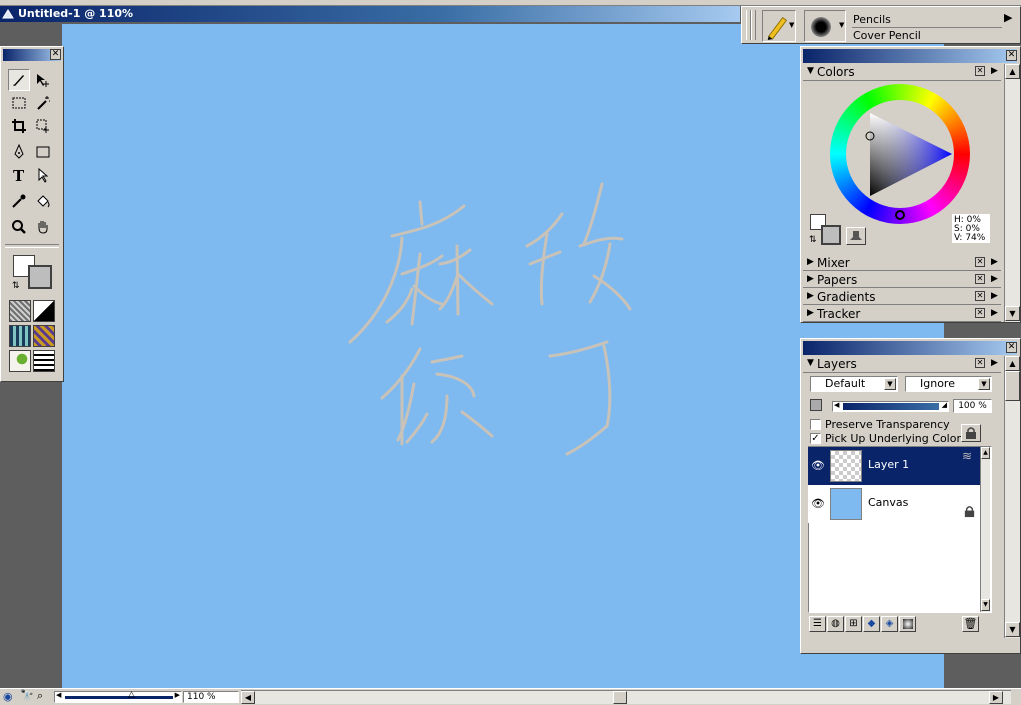 Image resolution: width=1021 pixels, height=705 pixels. What do you see at coordinates (40, 696) in the screenshot?
I see `magnifier-icon: ⌕` at bounding box center [40, 696].